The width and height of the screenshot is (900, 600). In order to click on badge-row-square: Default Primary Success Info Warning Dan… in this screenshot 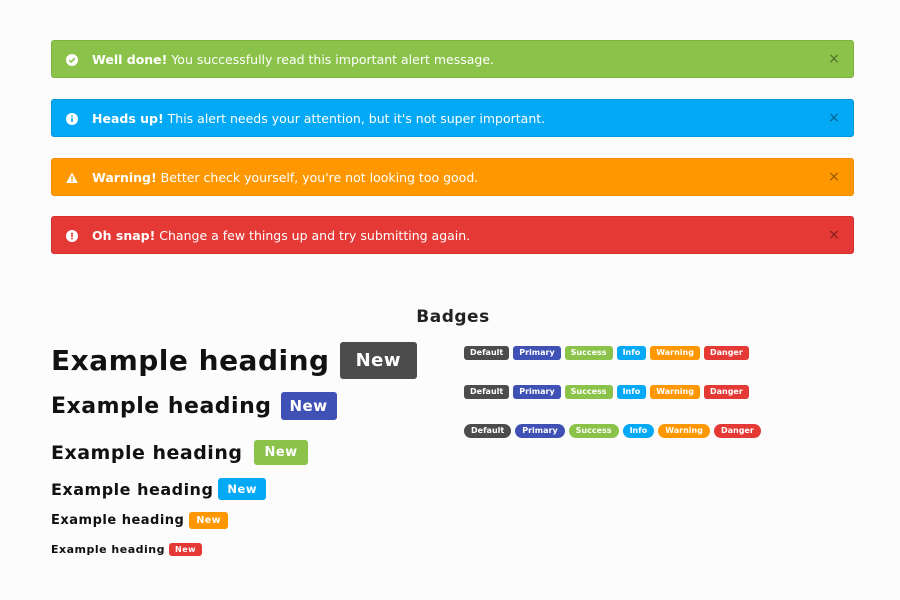, I will do `click(606, 353)`.